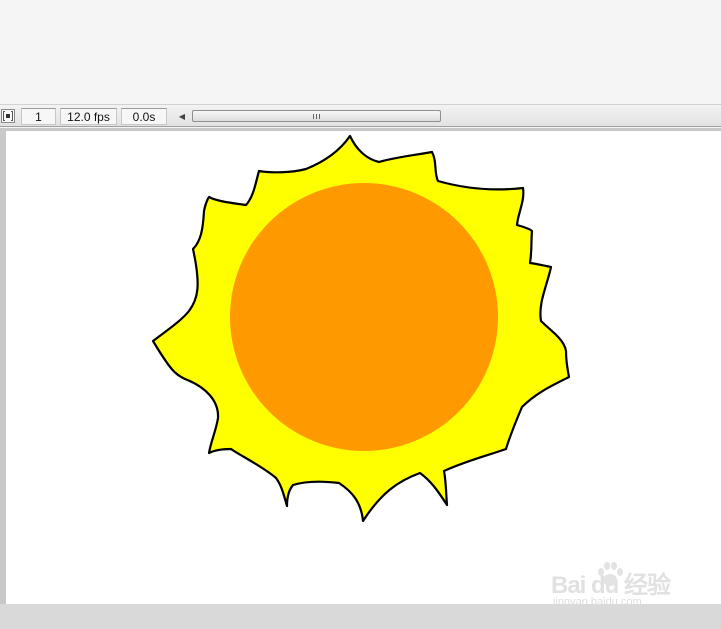  I want to click on scrollbar-thumb, so click(316, 116).